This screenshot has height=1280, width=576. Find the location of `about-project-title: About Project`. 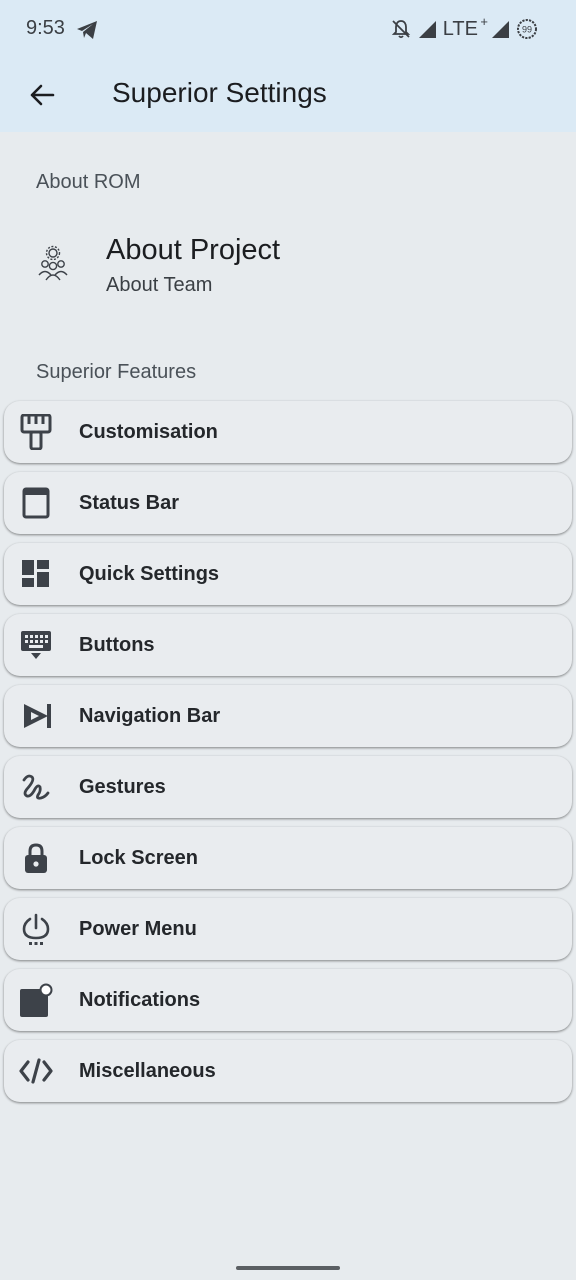

about-project-title: About Project is located at coordinates (193, 250).